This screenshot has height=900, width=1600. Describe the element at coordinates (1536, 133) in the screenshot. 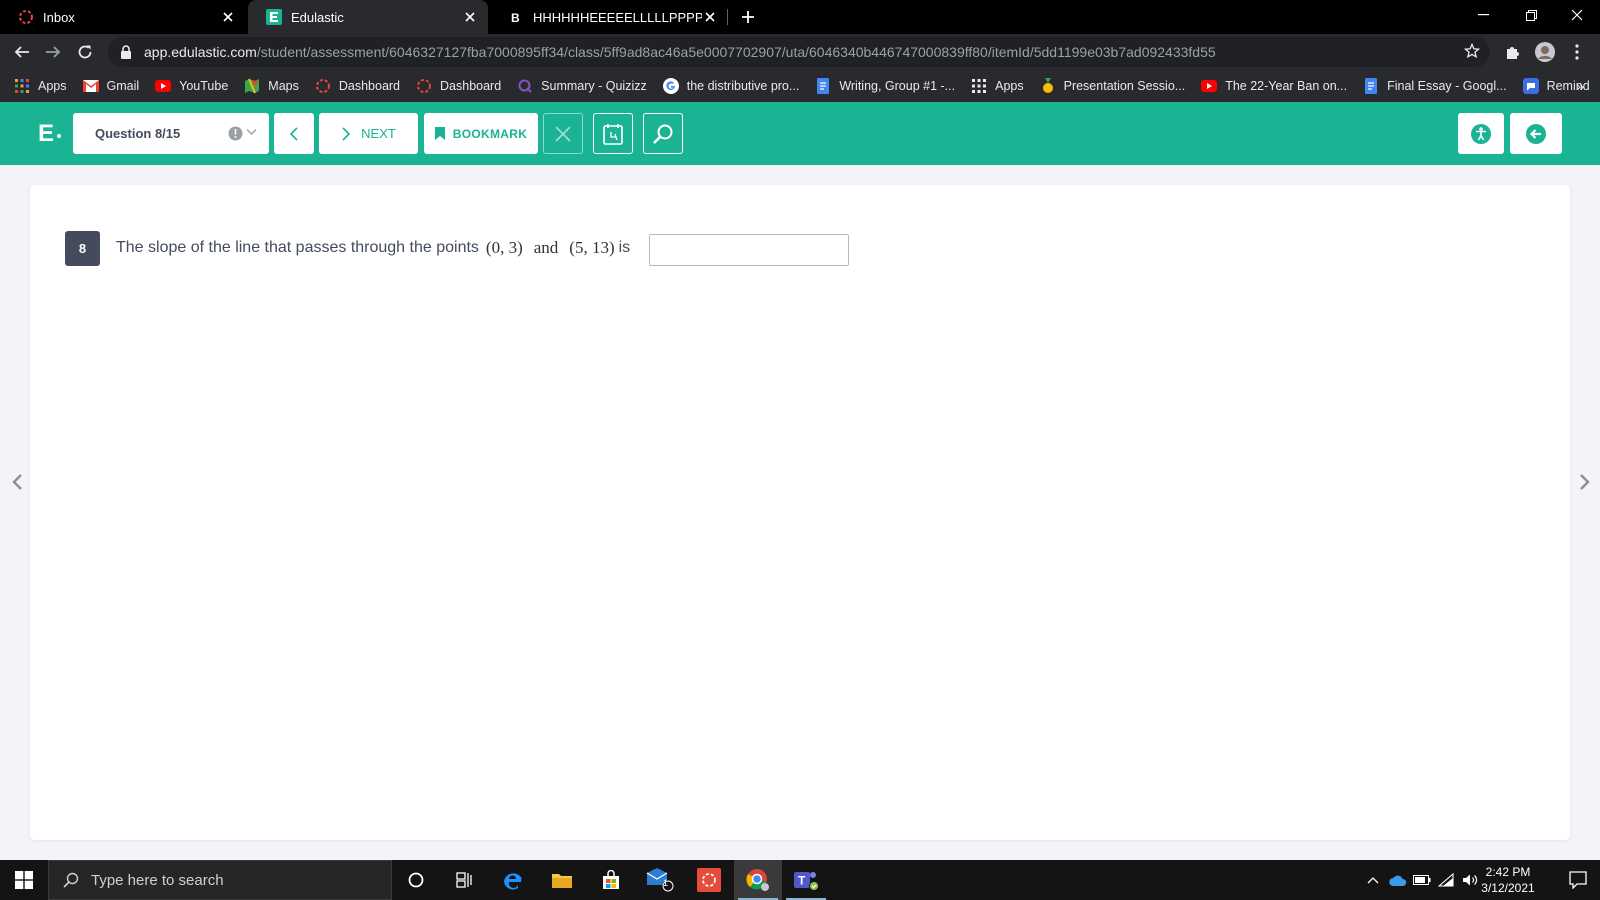

I see `exit-assessment-button` at that location.